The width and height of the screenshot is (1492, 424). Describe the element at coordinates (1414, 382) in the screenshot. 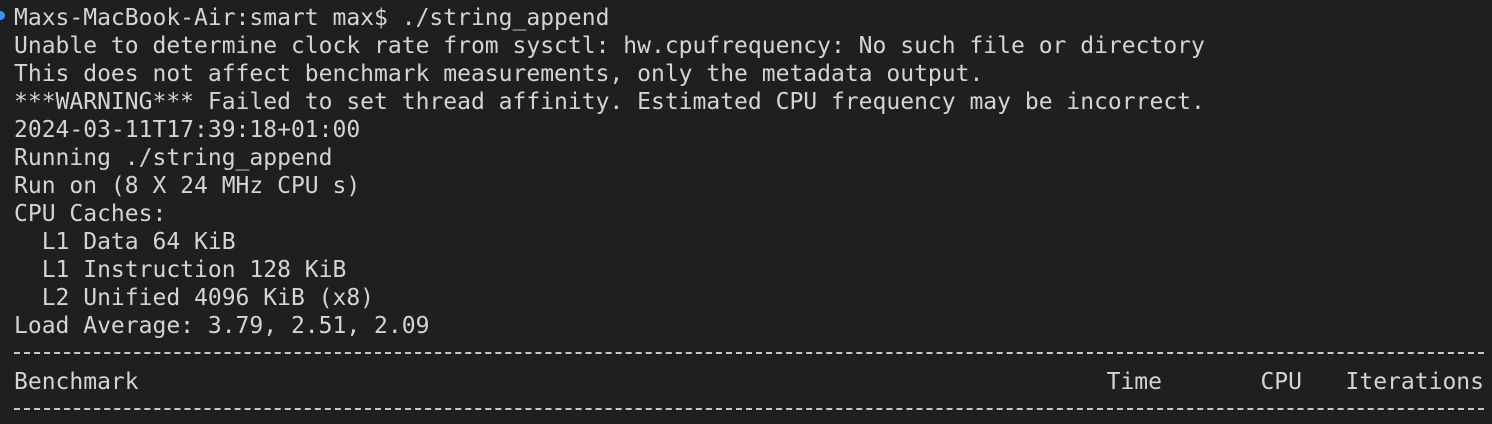

I see `header-iterations: Iterations` at that location.